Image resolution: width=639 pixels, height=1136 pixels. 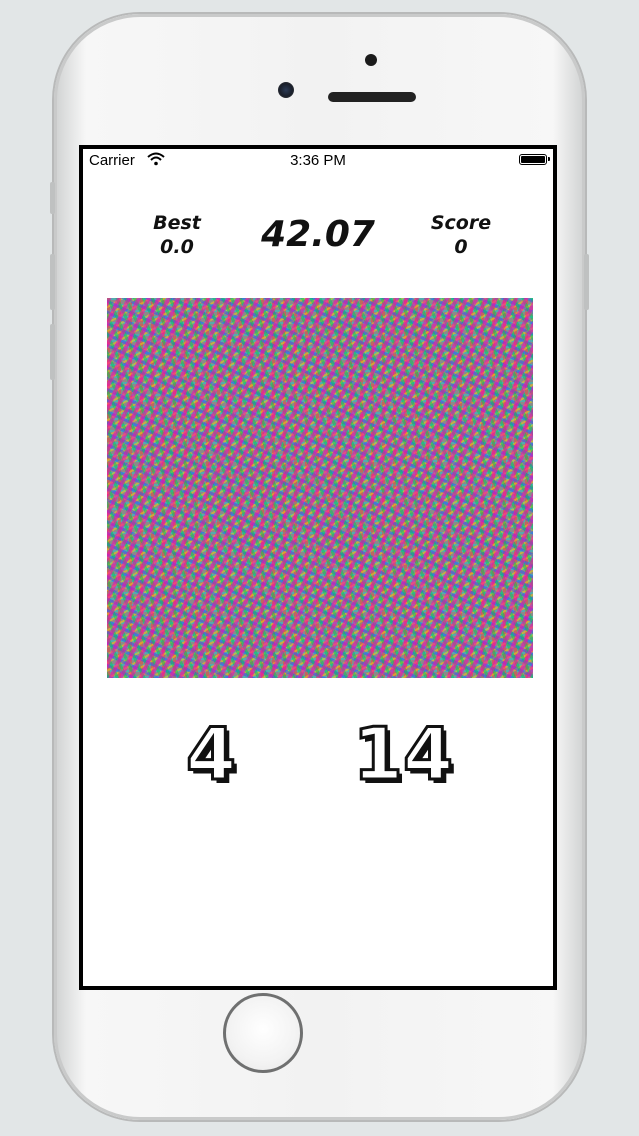 I want to click on score-label: Score, so click(x=461, y=223).